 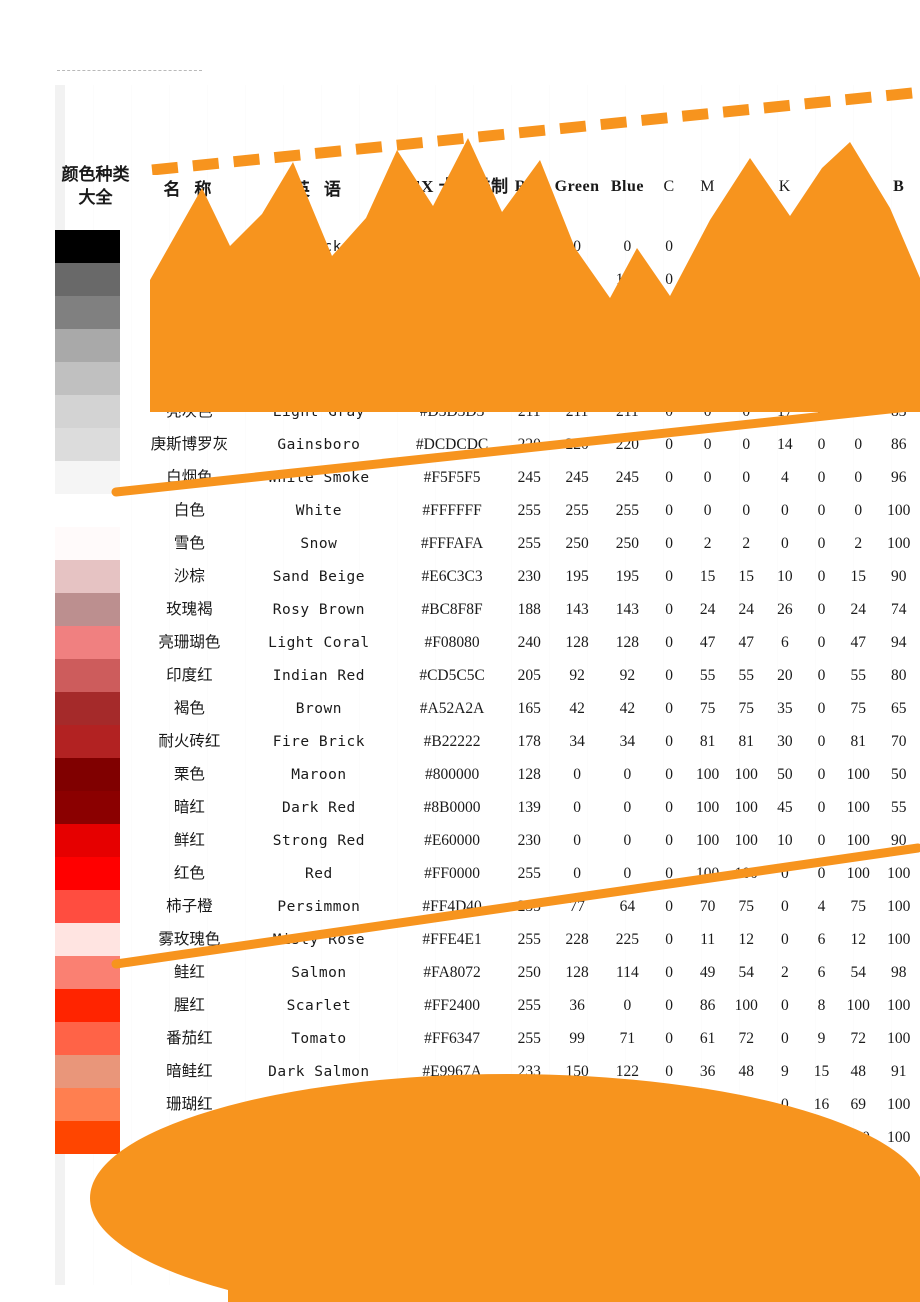 What do you see at coordinates (319, 345) in the screenshot?
I see `cell-english-name: Dark Gray` at bounding box center [319, 345].